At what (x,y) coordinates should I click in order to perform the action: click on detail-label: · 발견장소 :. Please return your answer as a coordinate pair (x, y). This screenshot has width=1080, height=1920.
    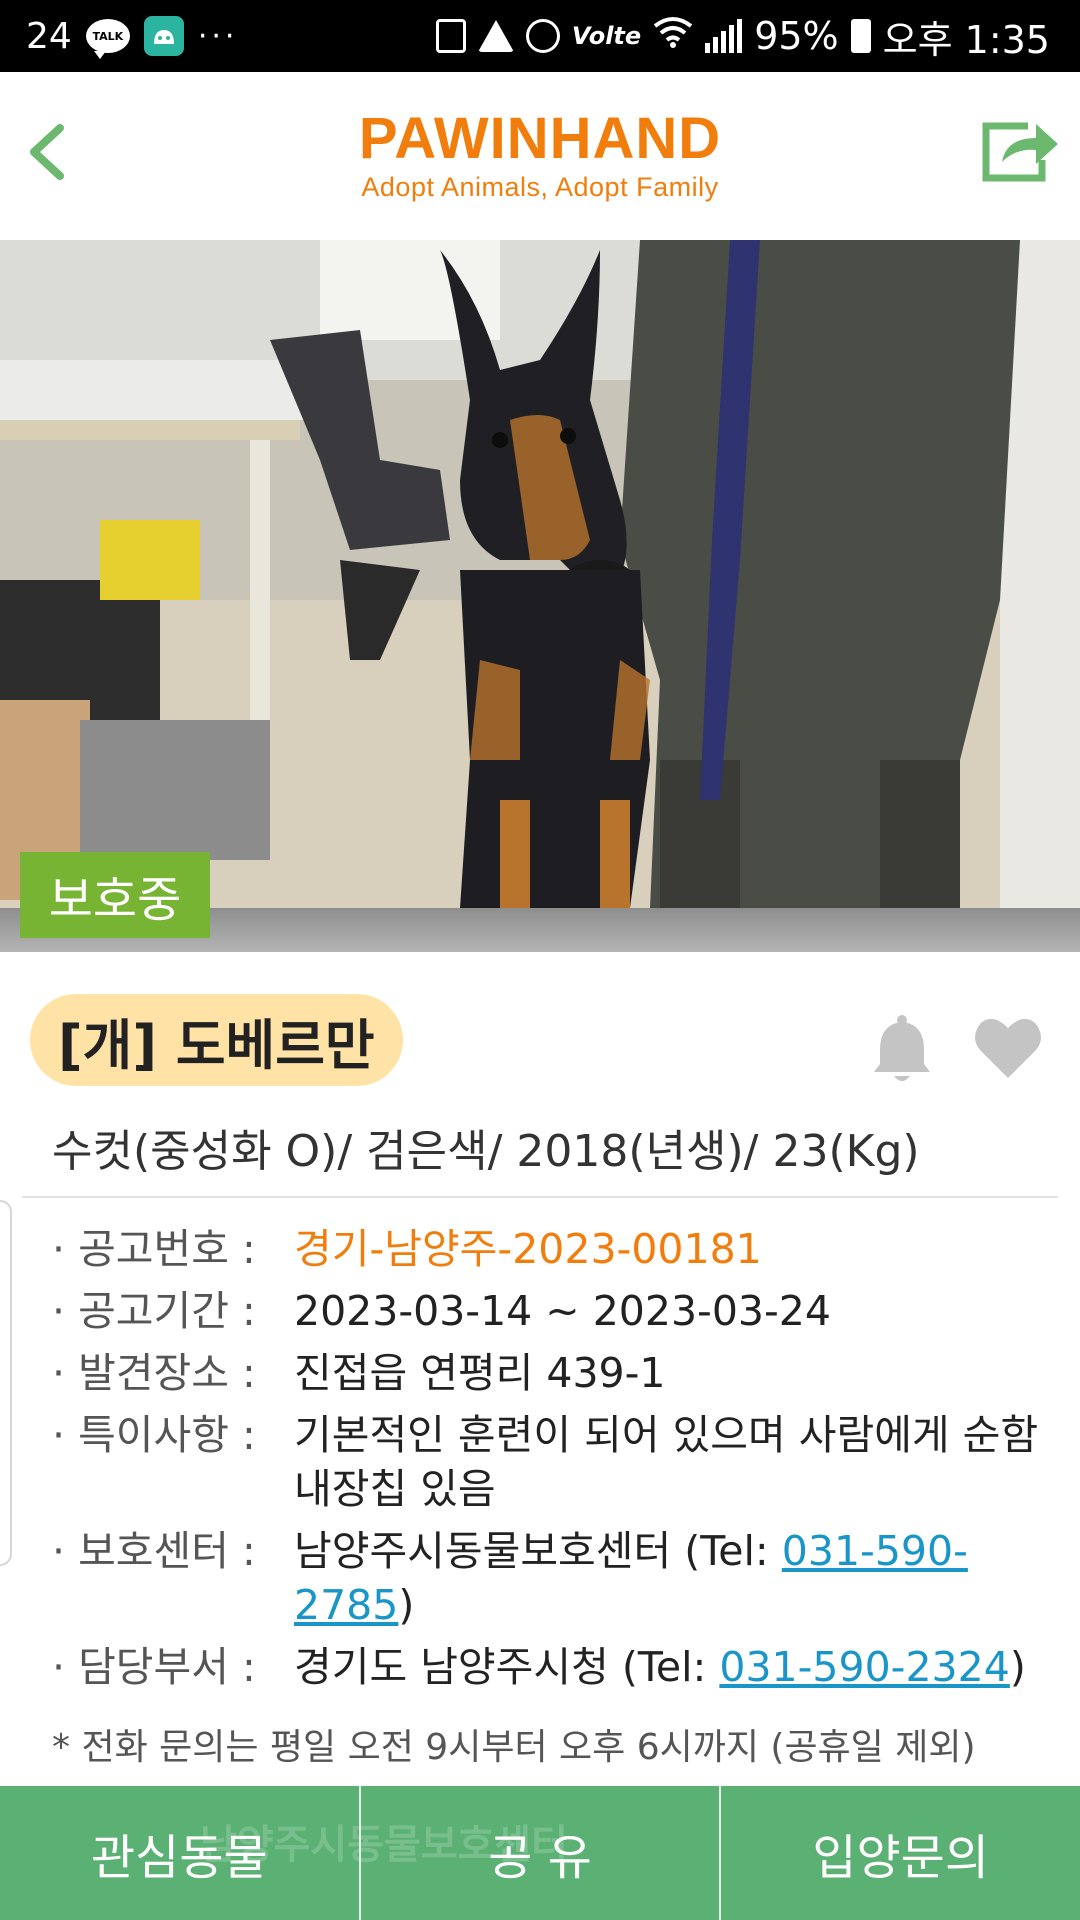
    Looking at the image, I should click on (154, 1373).